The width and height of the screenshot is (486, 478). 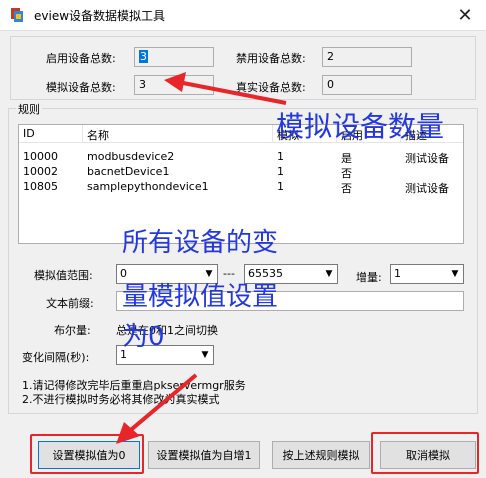 I want to click on annotation-all-zero-line3: 为0, so click(x=143, y=337).